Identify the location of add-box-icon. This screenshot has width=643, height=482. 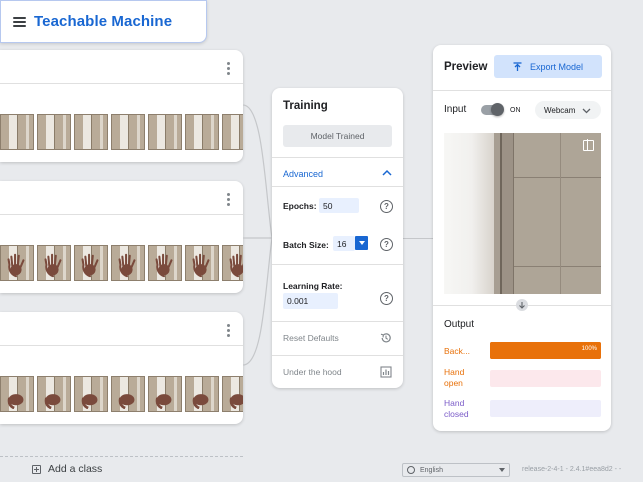
(36, 469).